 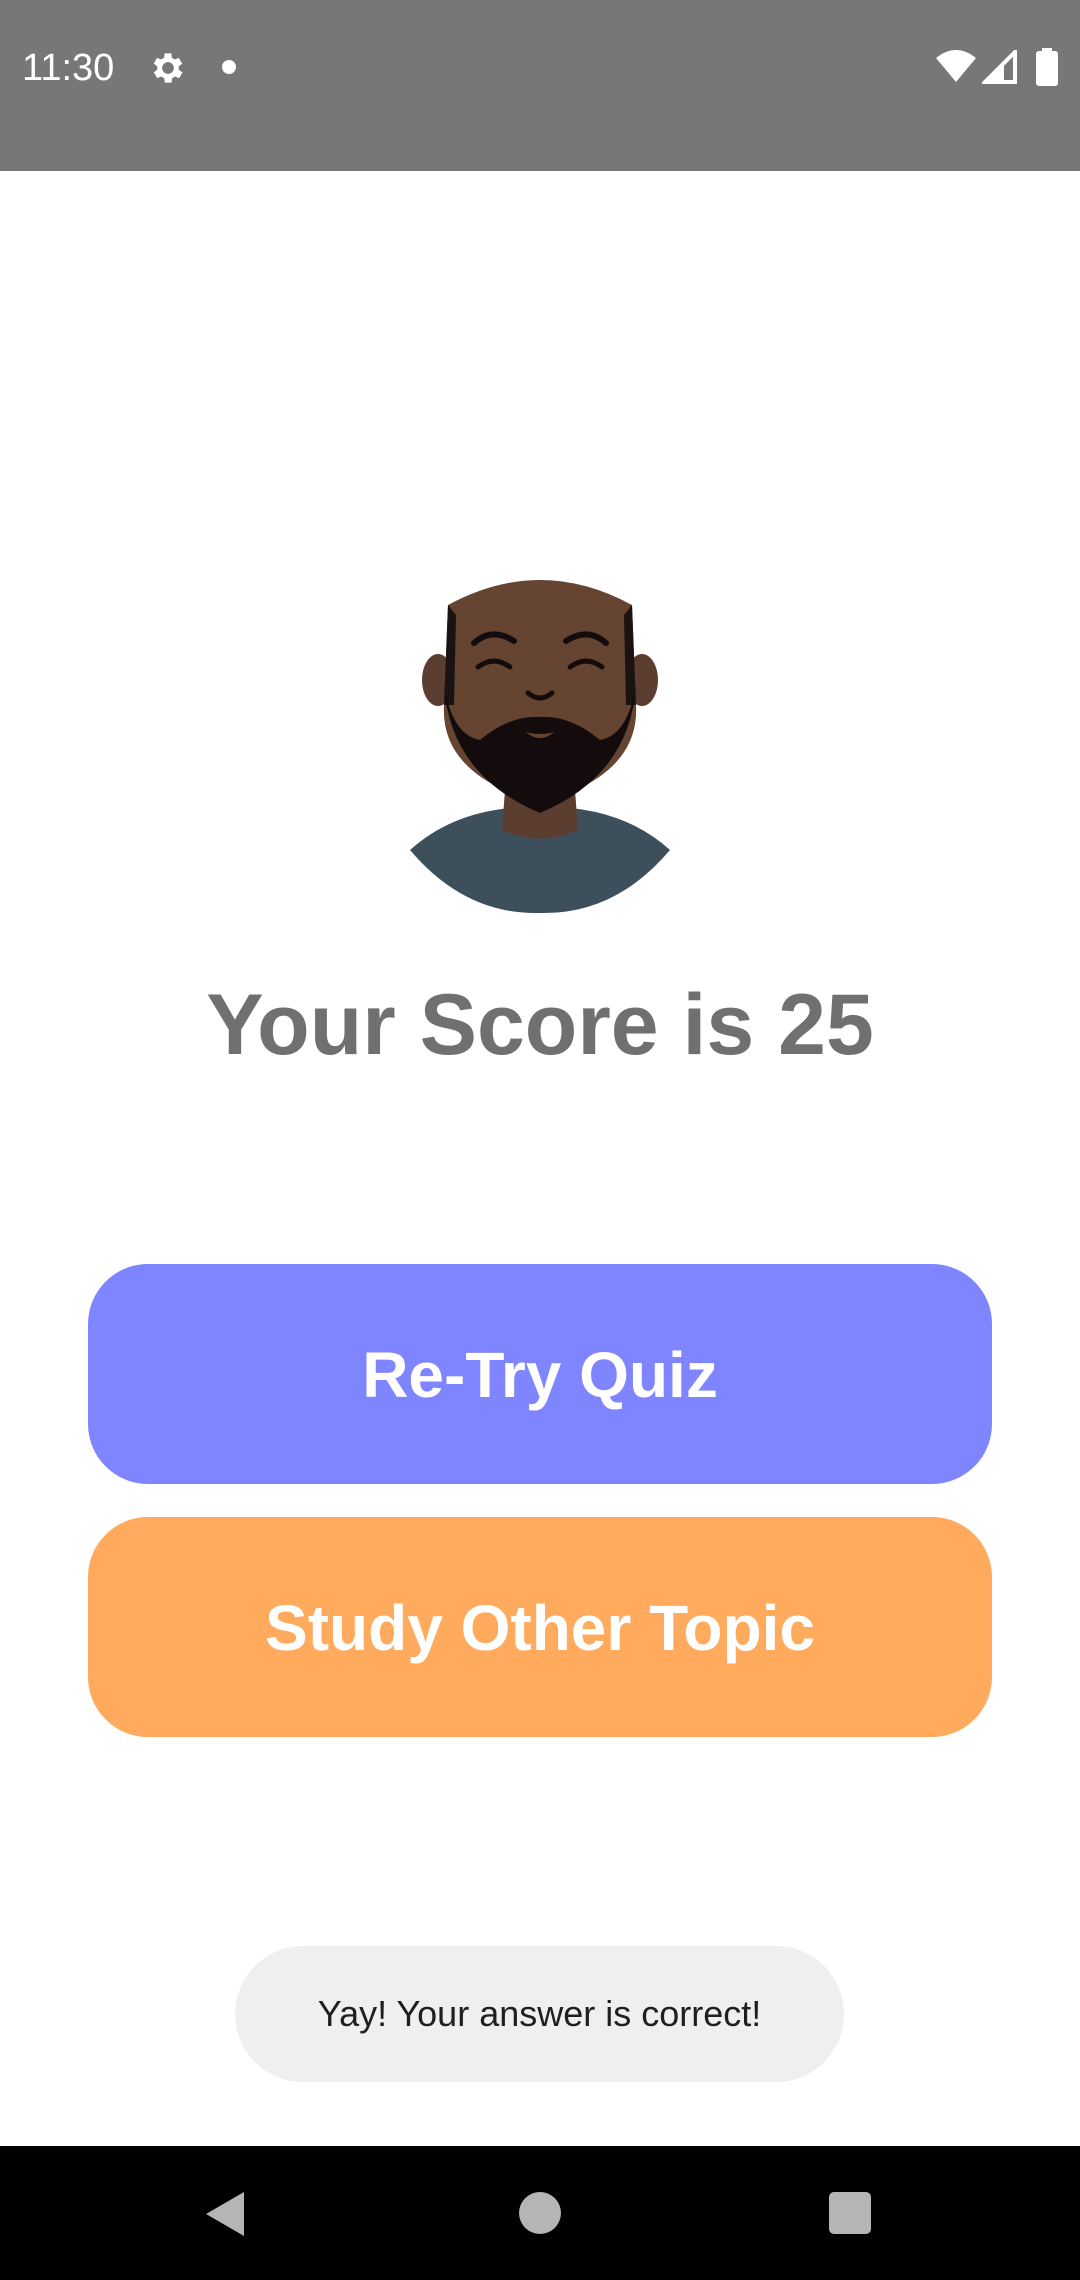 What do you see at coordinates (229, 67) in the screenshot?
I see `notification-dot-icon` at bounding box center [229, 67].